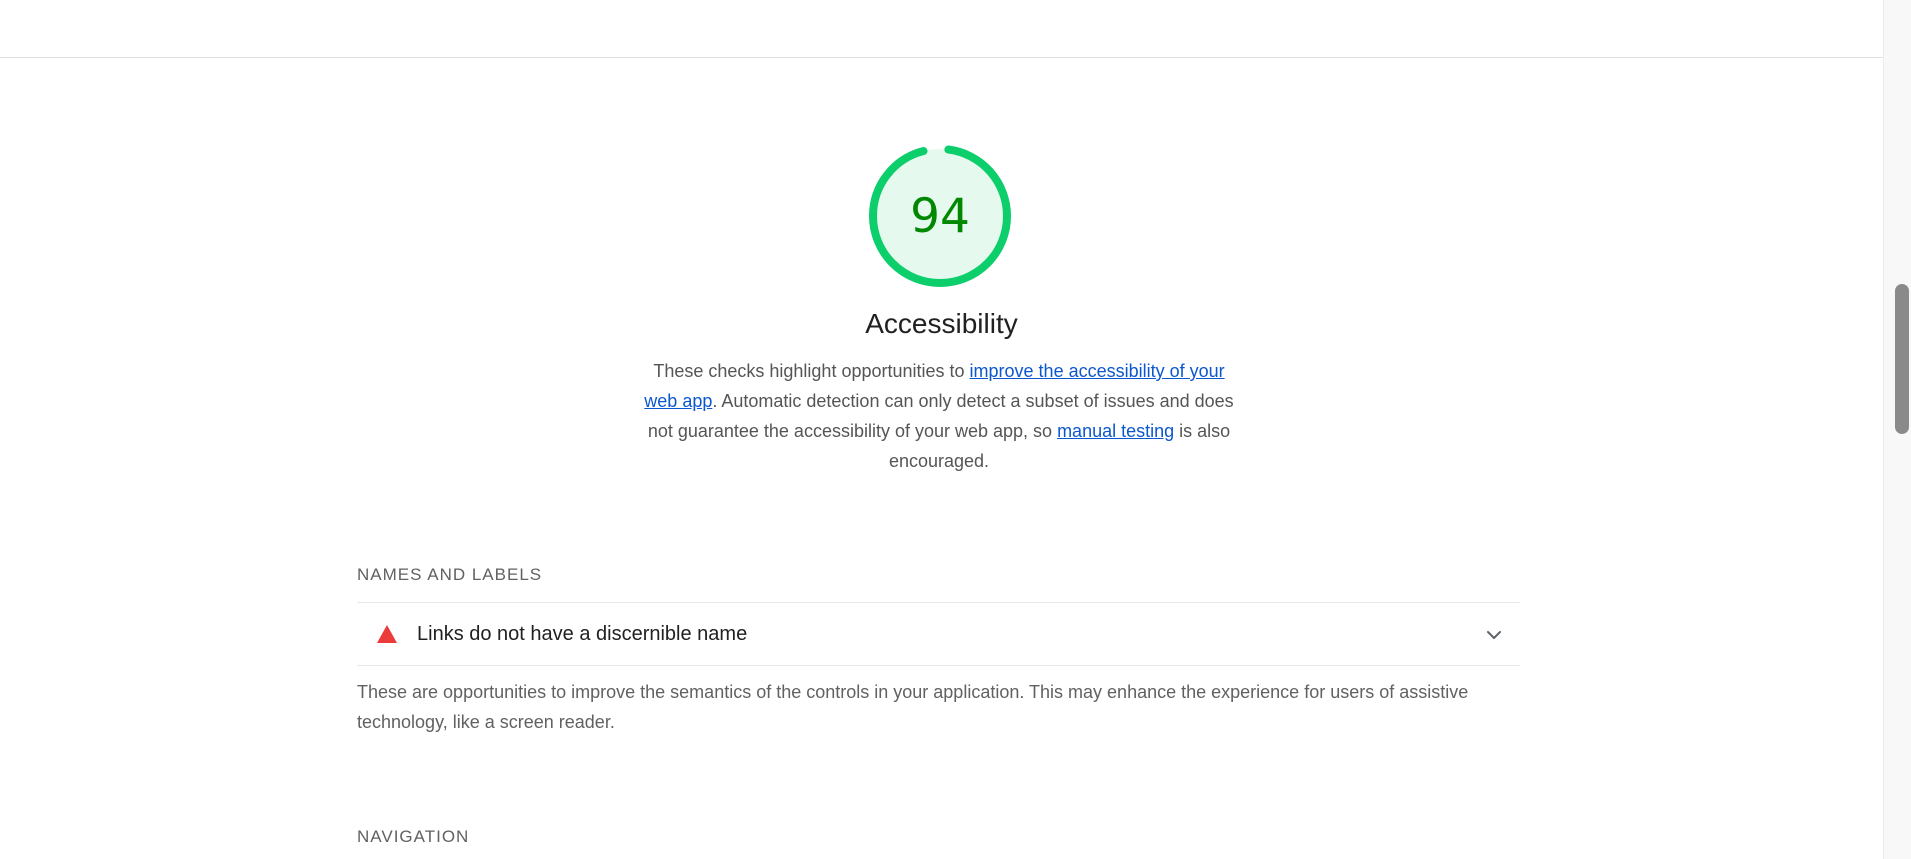 This screenshot has height=859, width=1911. I want to click on fail-triangle-icon, so click(387, 634).